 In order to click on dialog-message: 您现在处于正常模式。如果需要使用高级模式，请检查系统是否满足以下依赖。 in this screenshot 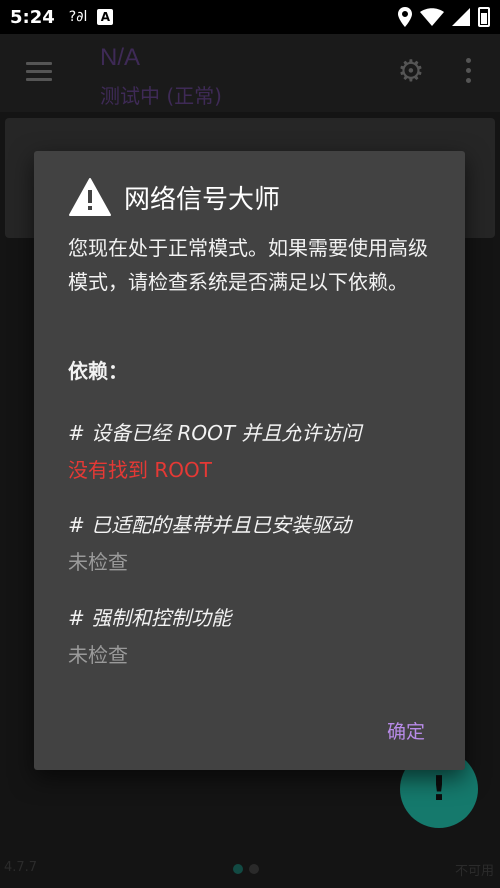, I will do `click(248, 265)`.